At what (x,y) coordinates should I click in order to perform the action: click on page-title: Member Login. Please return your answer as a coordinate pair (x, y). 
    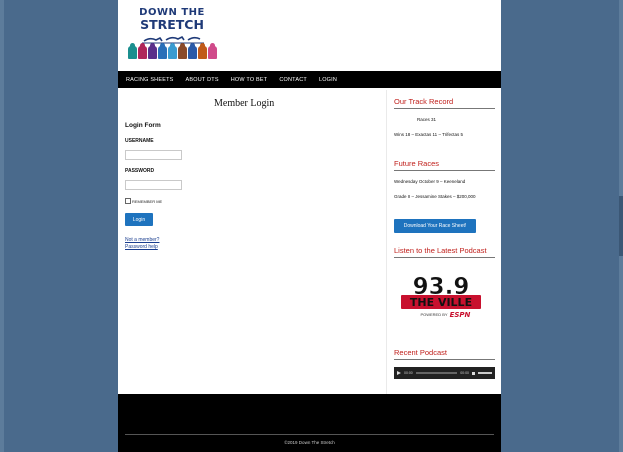
    Looking at the image, I should click on (244, 103).